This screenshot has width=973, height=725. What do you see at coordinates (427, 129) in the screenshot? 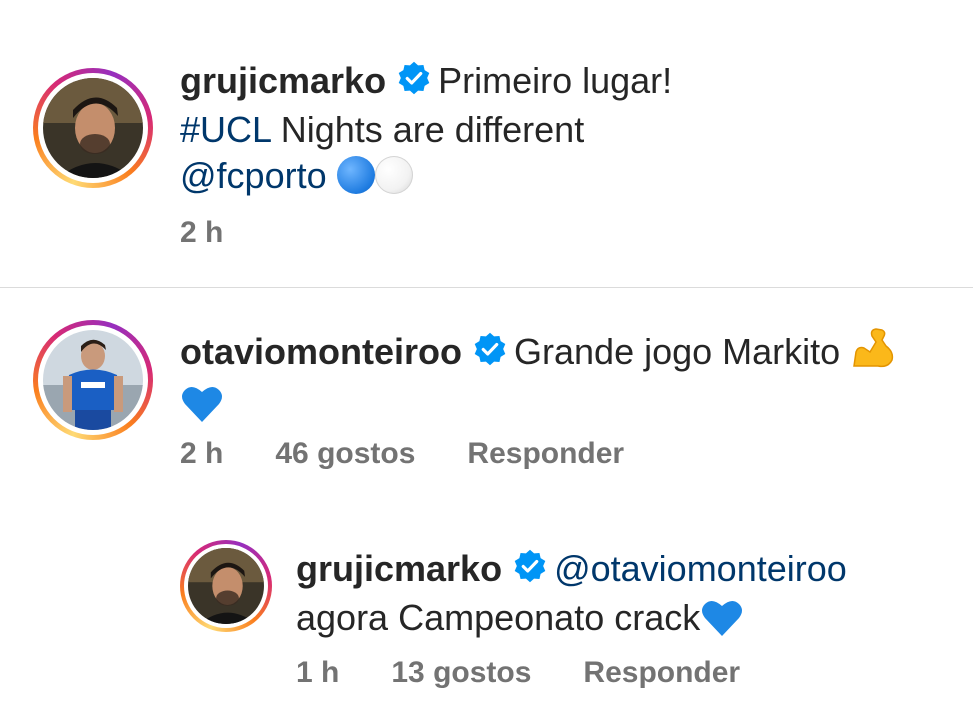
I see `comment-text-continued: Nights are different` at bounding box center [427, 129].